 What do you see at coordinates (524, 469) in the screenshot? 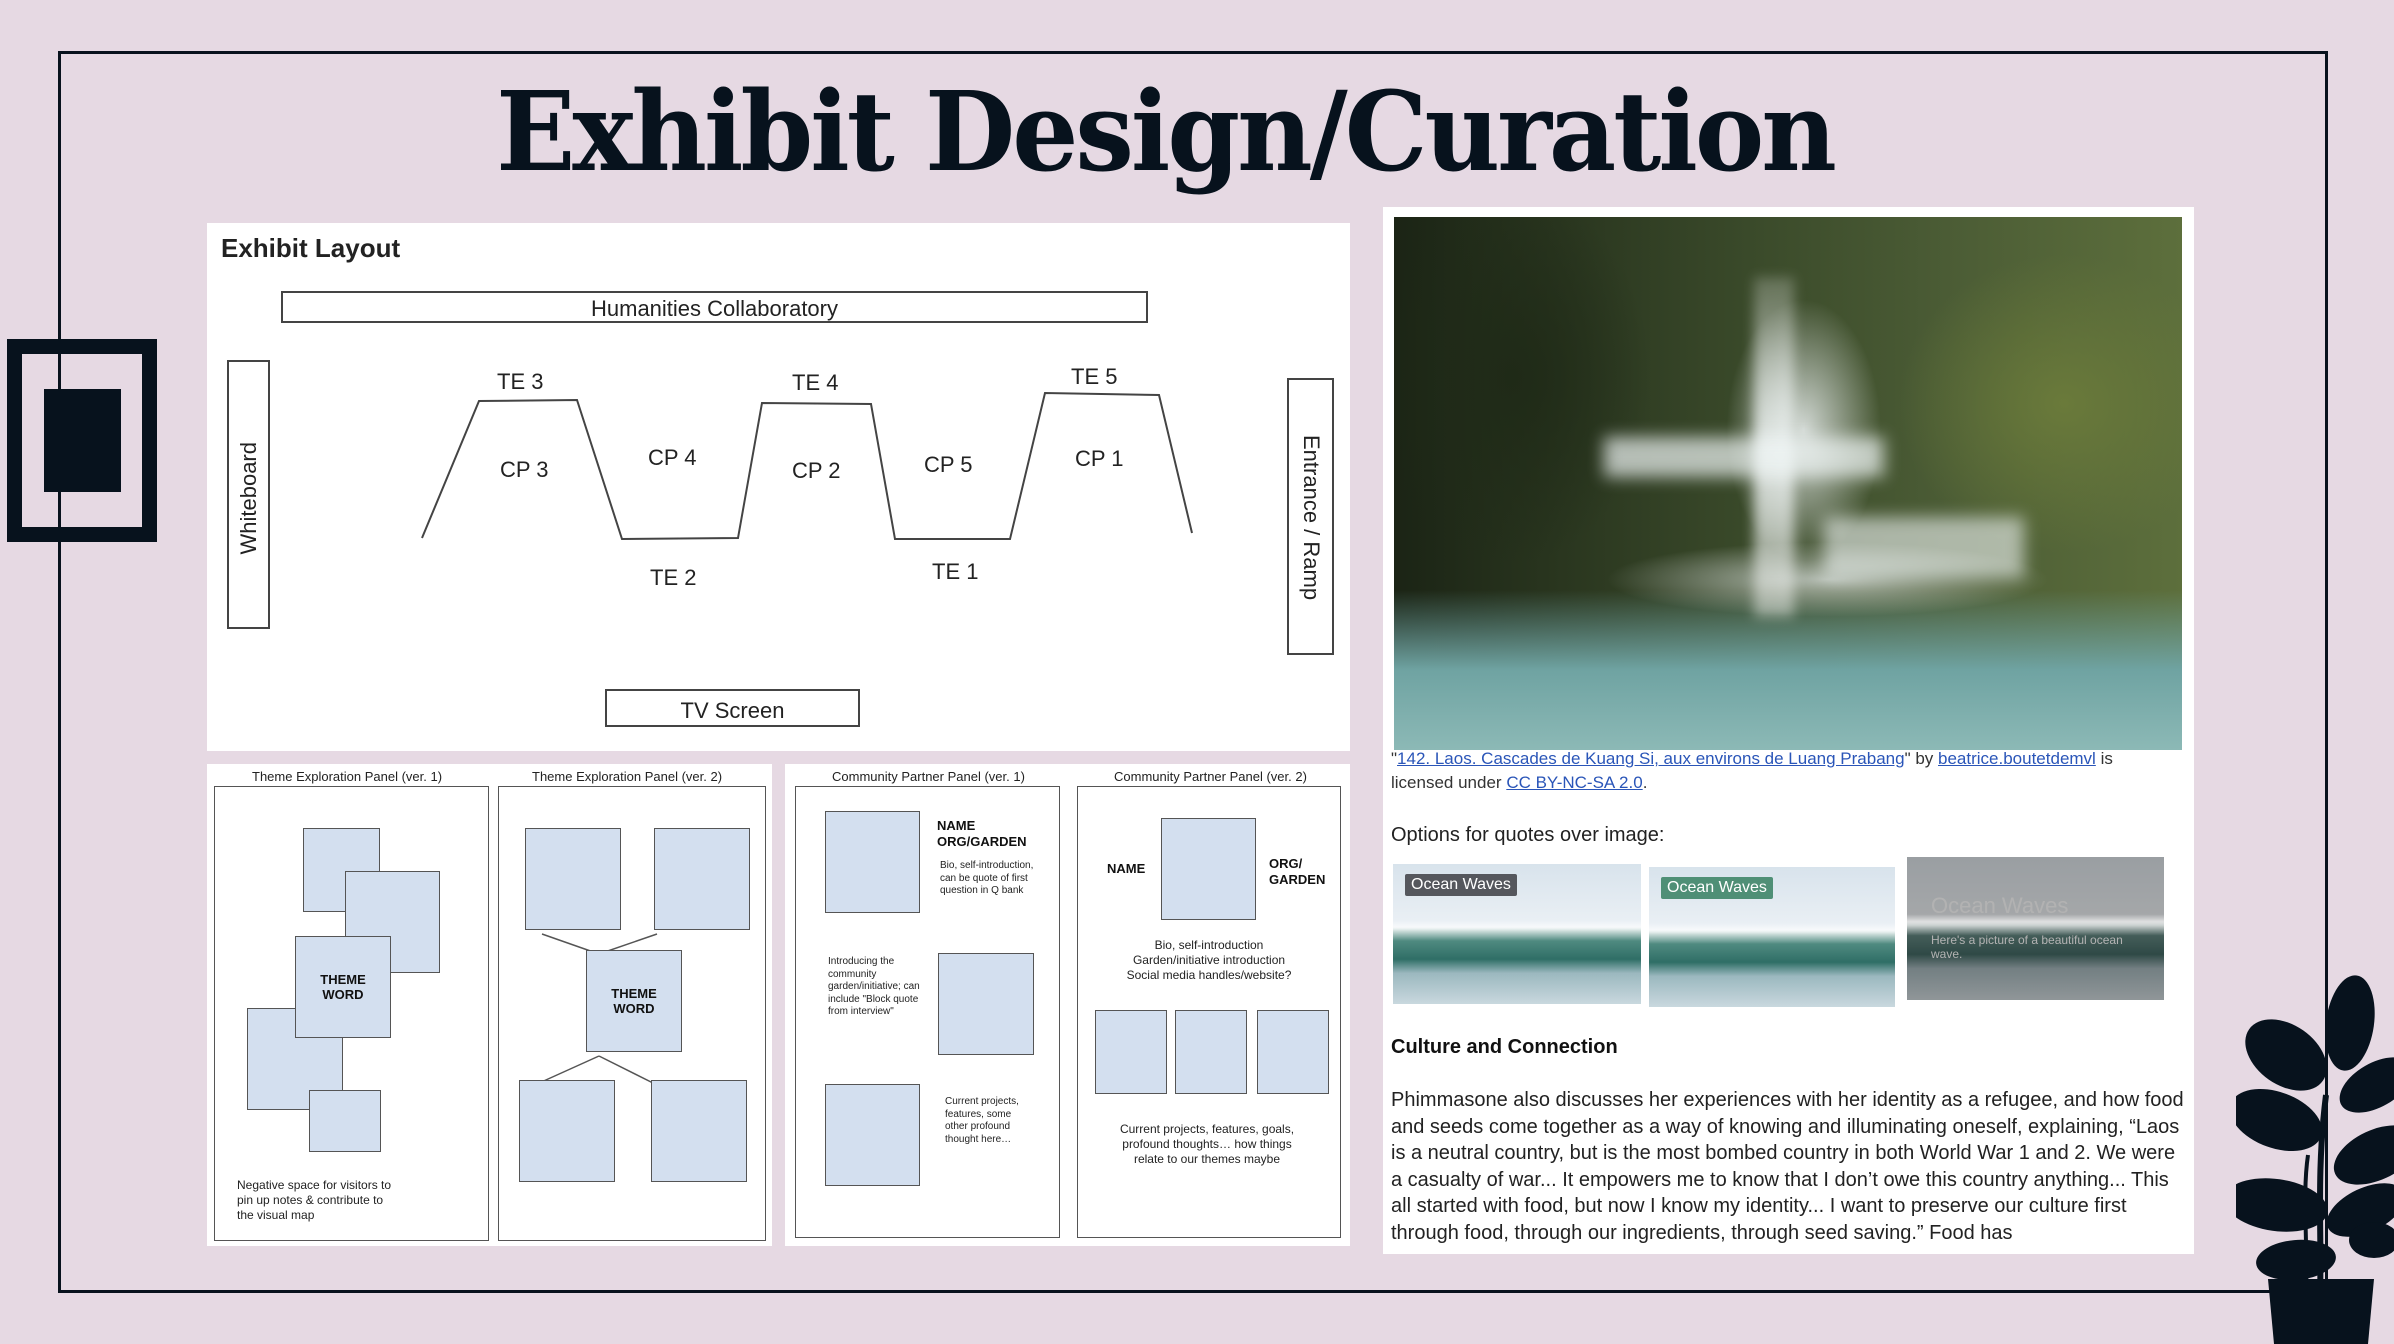
I see `cp3-label: CP 3` at bounding box center [524, 469].